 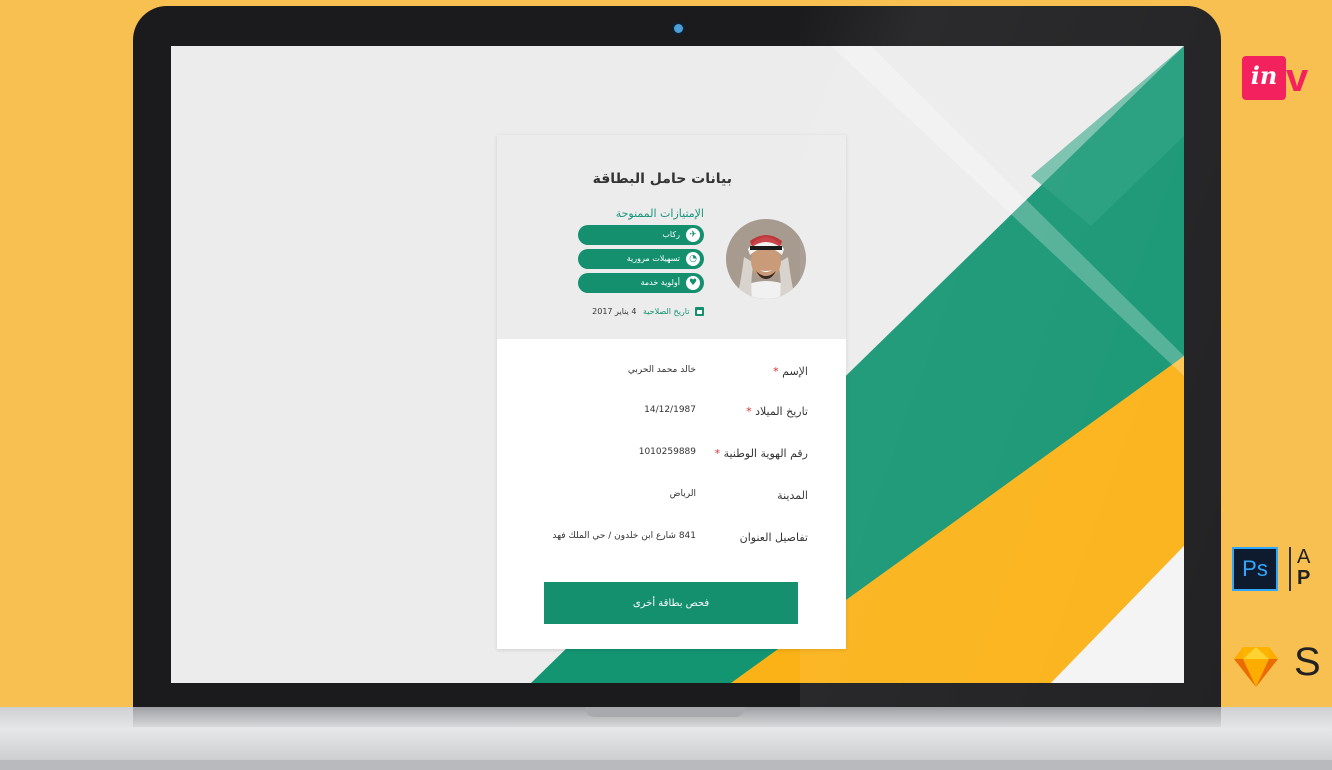 What do you see at coordinates (1304, 557) in the screenshot?
I see `photoshop-wordmark-a: A` at bounding box center [1304, 557].